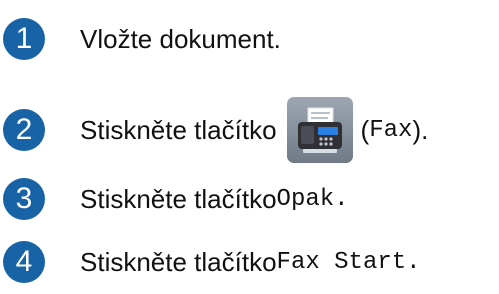 The image size is (499, 294). What do you see at coordinates (365, 129) in the screenshot?
I see `fax-paren-open: (` at bounding box center [365, 129].